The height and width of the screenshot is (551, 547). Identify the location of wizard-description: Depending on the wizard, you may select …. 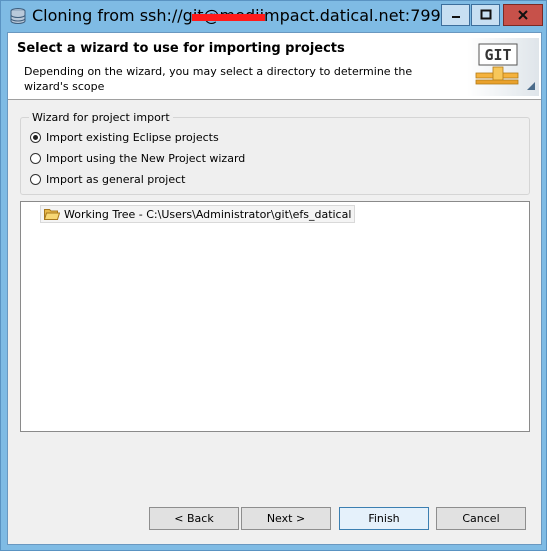
(218, 79).